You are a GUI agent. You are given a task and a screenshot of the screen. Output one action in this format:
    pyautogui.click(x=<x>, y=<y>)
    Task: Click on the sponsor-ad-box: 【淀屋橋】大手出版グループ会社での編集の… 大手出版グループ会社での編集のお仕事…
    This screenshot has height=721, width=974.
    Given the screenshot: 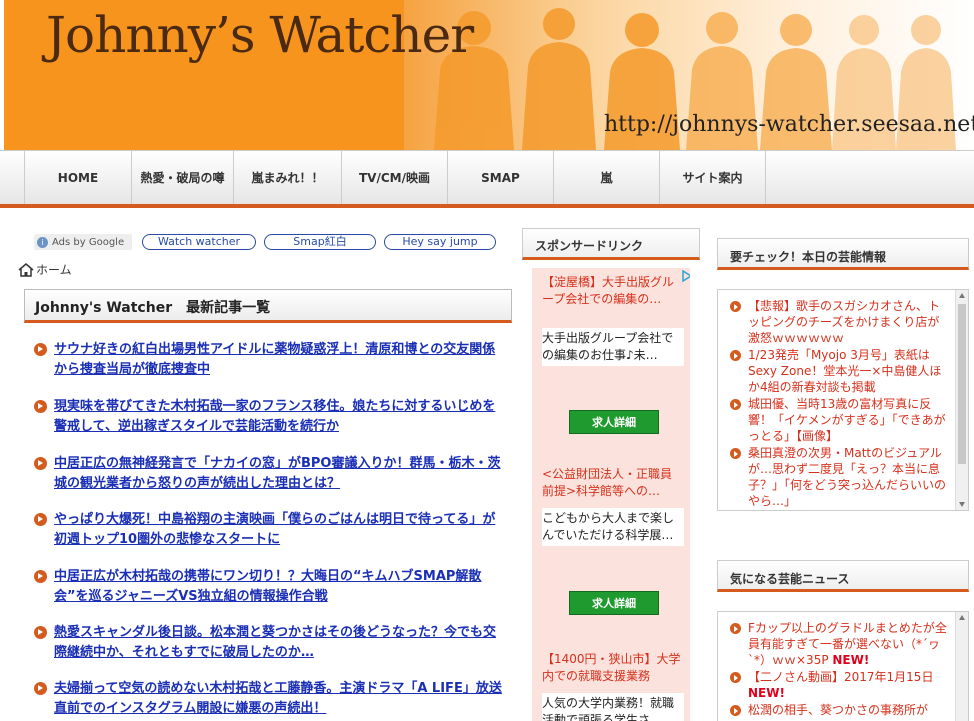 What is the action you would take?
    pyautogui.click(x=611, y=494)
    